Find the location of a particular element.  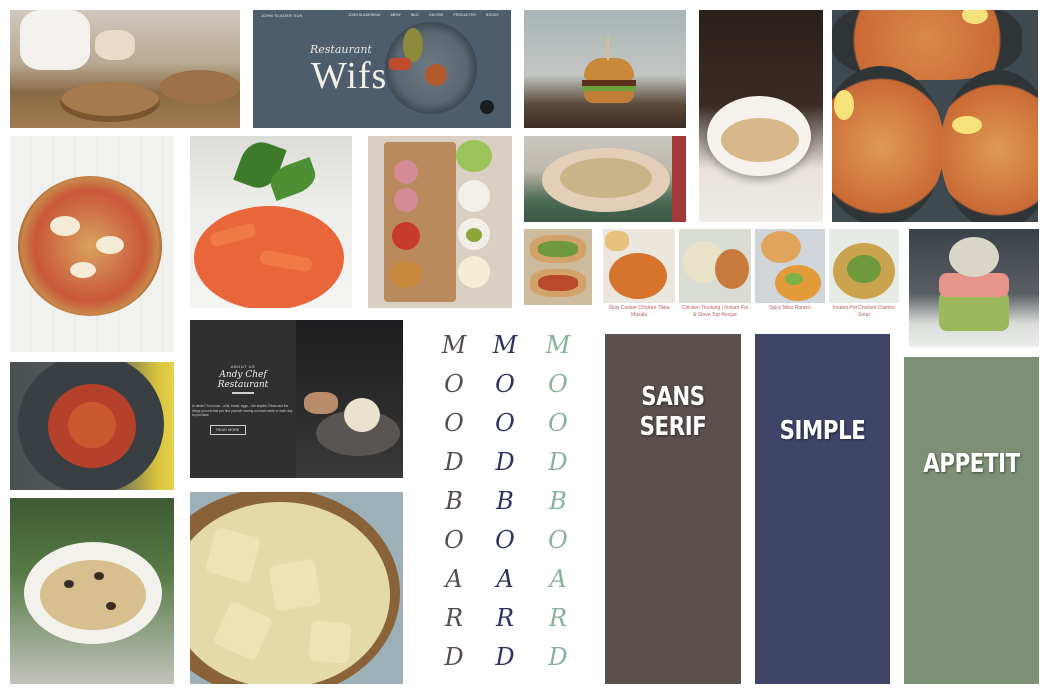

about-title-line2: Restaurant is located at coordinates (243, 385).